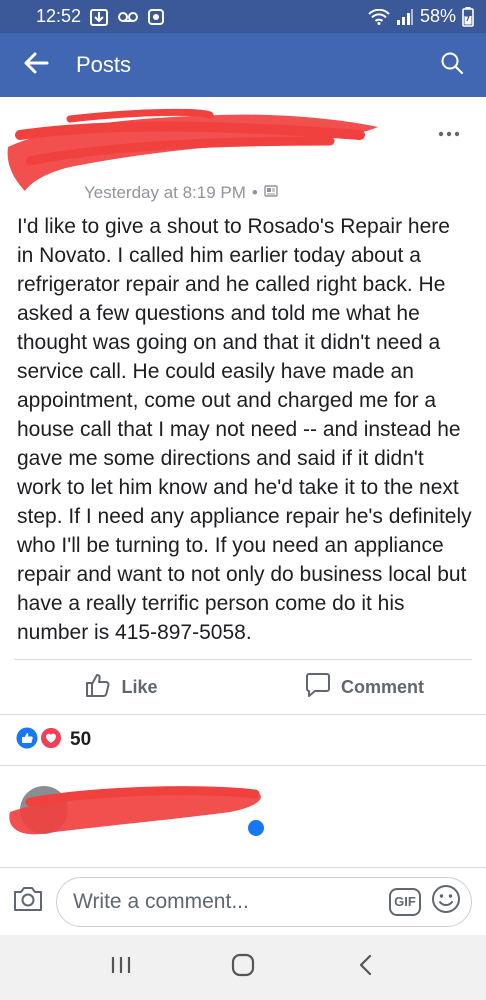  What do you see at coordinates (139, 686) in the screenshot?
I see `like-label: Like` at bounding box center [139, 686].